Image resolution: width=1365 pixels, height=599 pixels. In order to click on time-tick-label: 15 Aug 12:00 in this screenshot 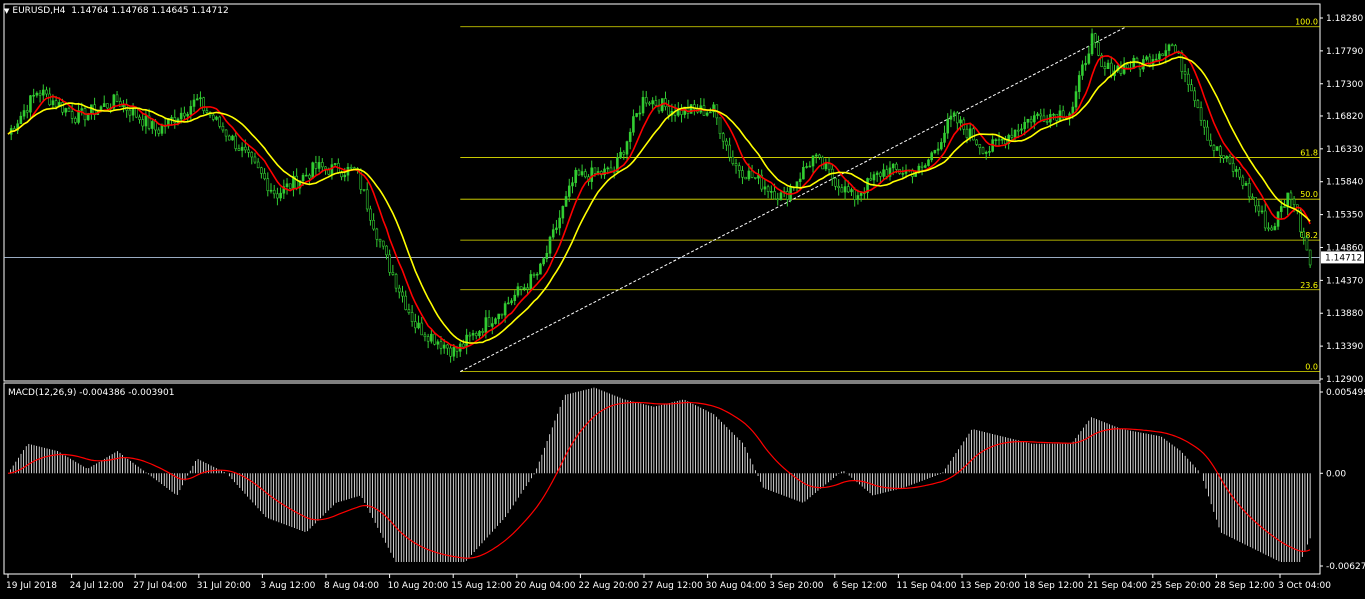, I will do `click(481, 586)`.